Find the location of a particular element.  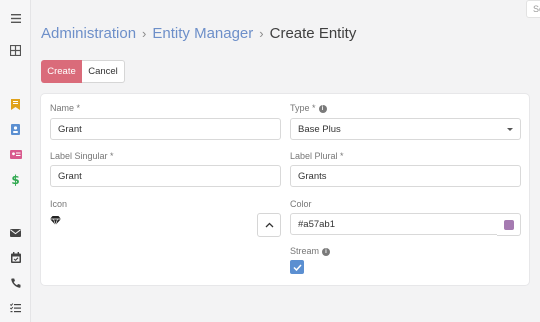

label-plural-label: Label Plural * is located at coordinates (317, 156).